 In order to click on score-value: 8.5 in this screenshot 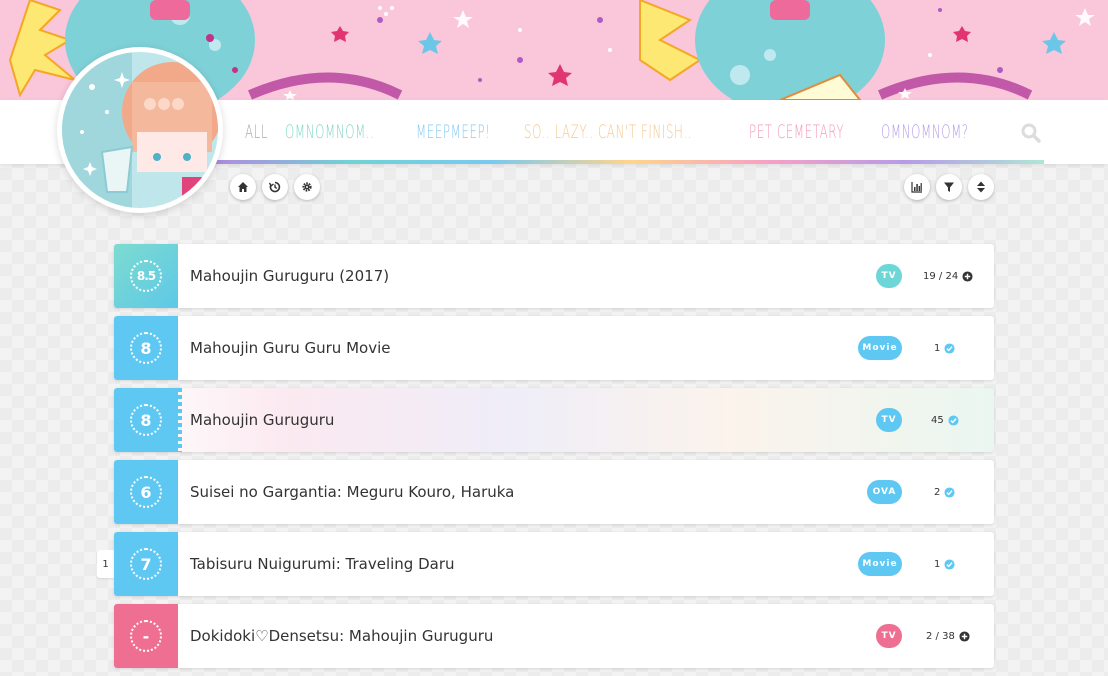, I will do `click(146, 276)`.